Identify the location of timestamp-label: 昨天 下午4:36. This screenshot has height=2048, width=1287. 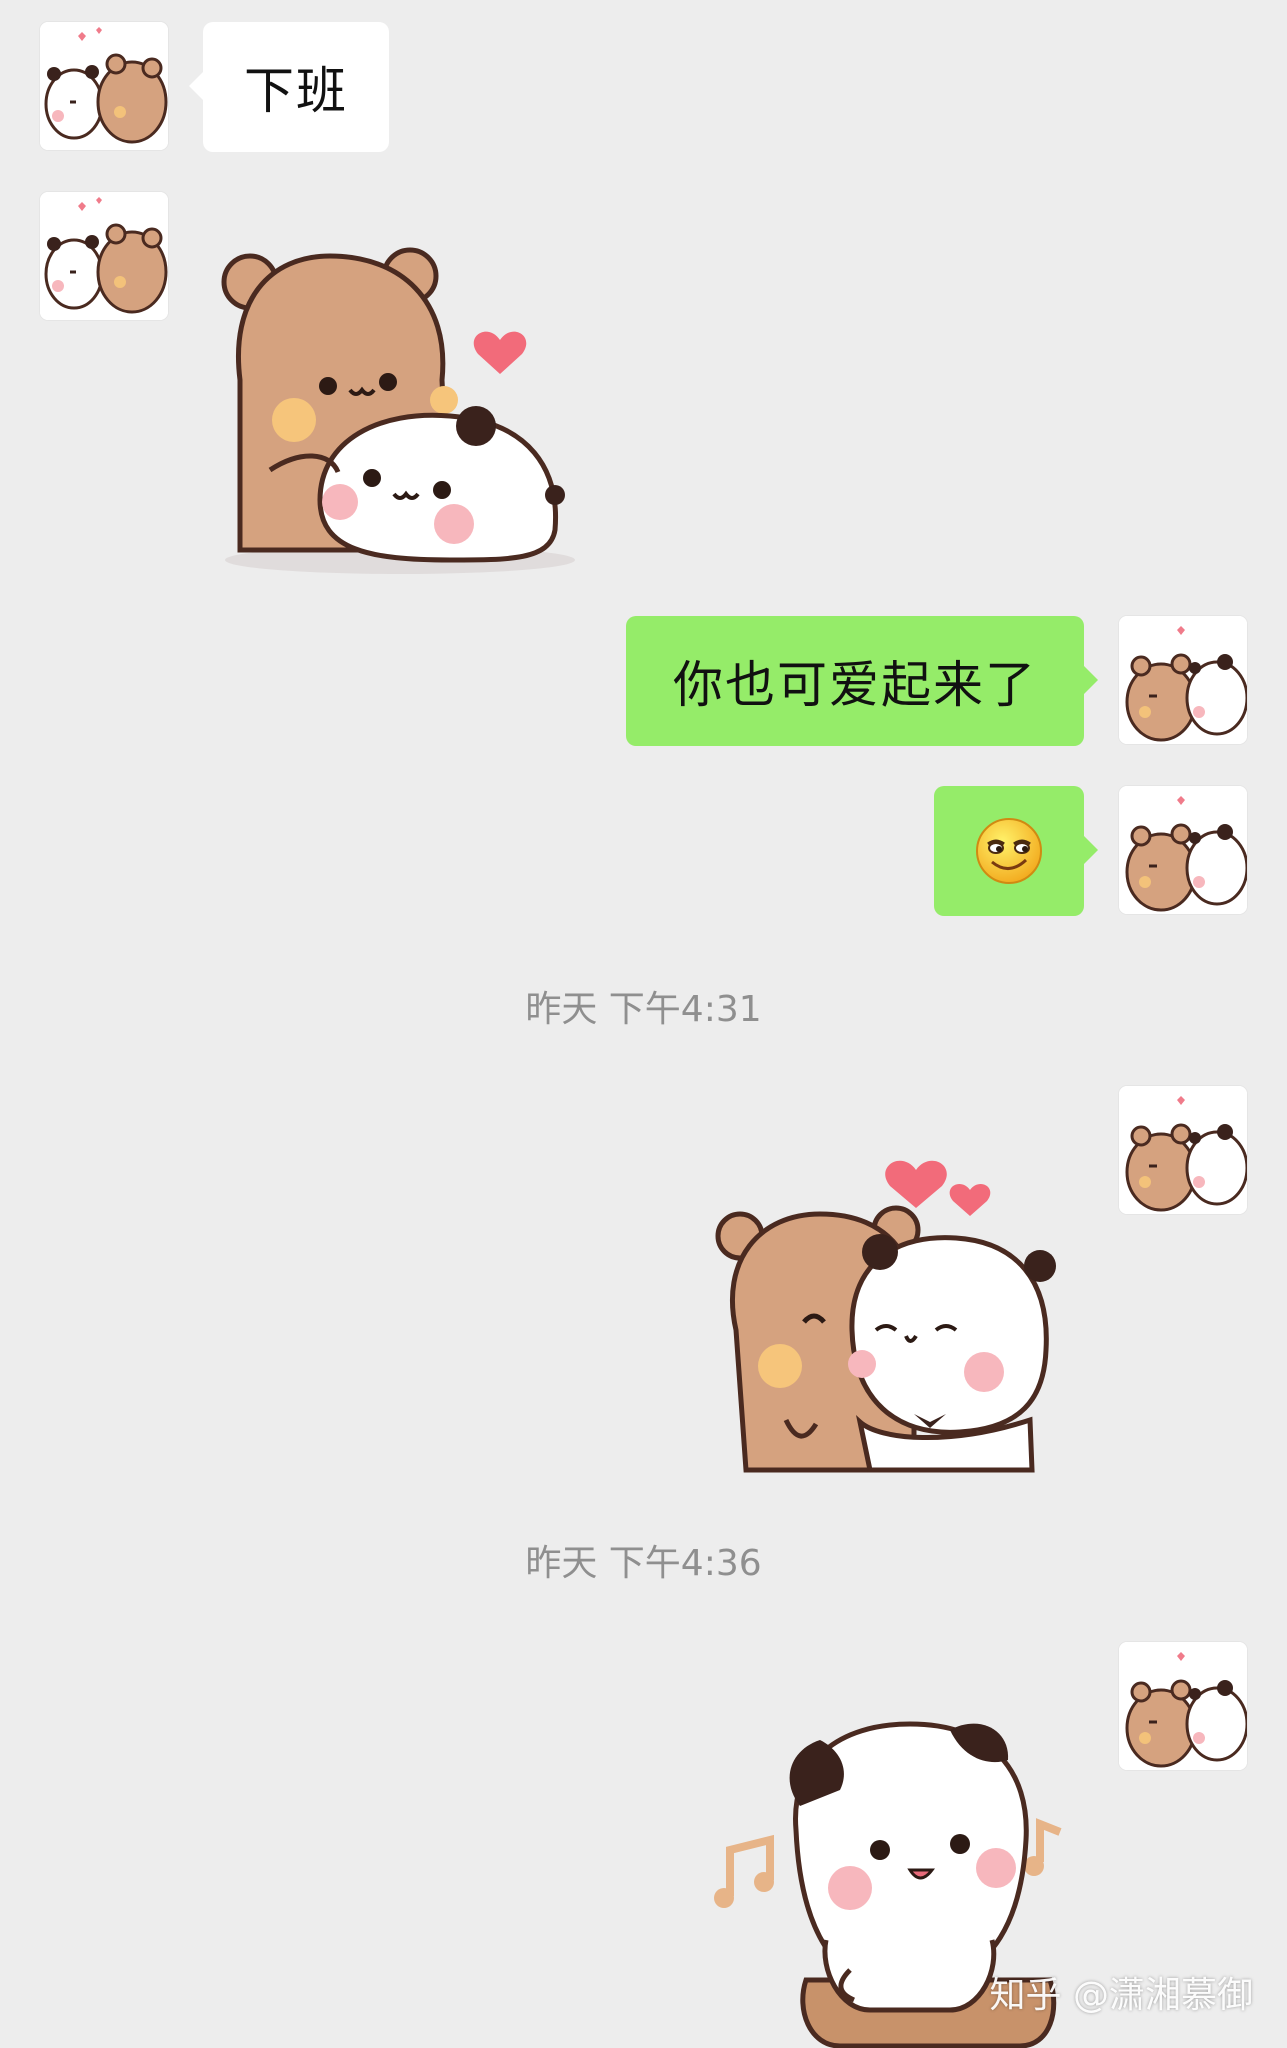
(643, 1563).